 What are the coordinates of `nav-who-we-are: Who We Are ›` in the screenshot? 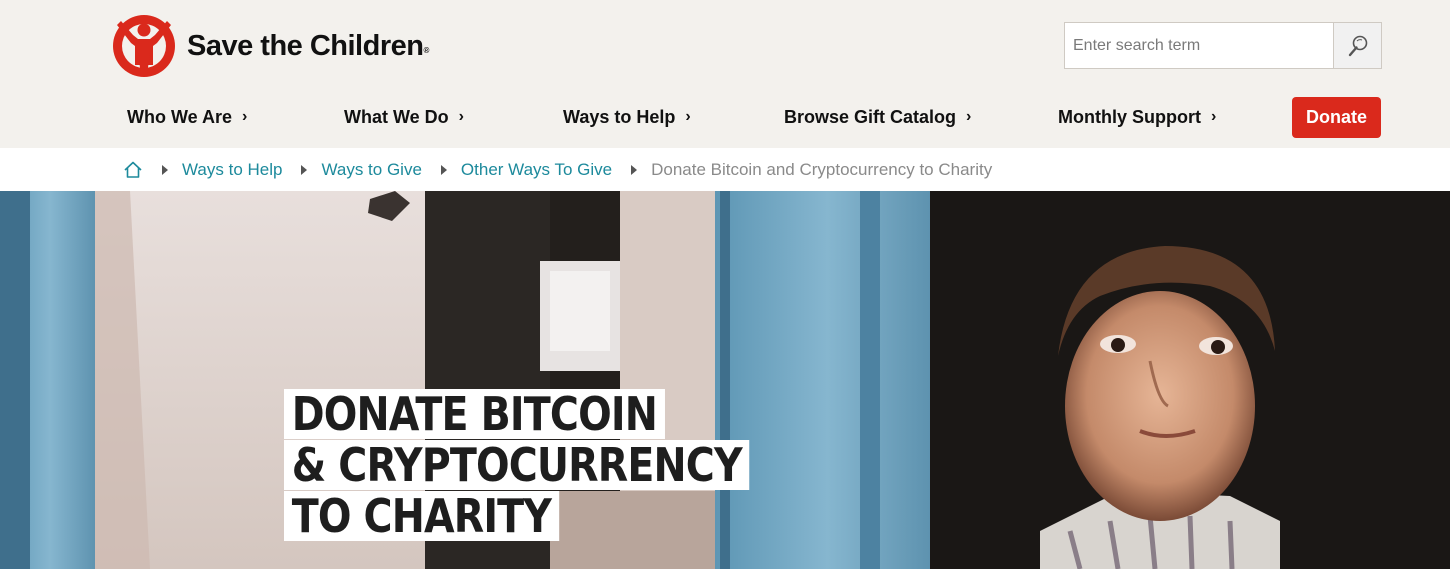 It's located at (187, 117).